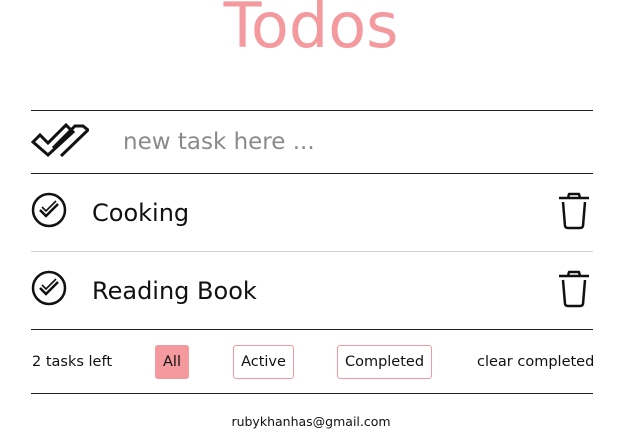 Image resolution: width=622 pixels, height=435 pixels. I want to click on double-check-icon, so click(60, 140).